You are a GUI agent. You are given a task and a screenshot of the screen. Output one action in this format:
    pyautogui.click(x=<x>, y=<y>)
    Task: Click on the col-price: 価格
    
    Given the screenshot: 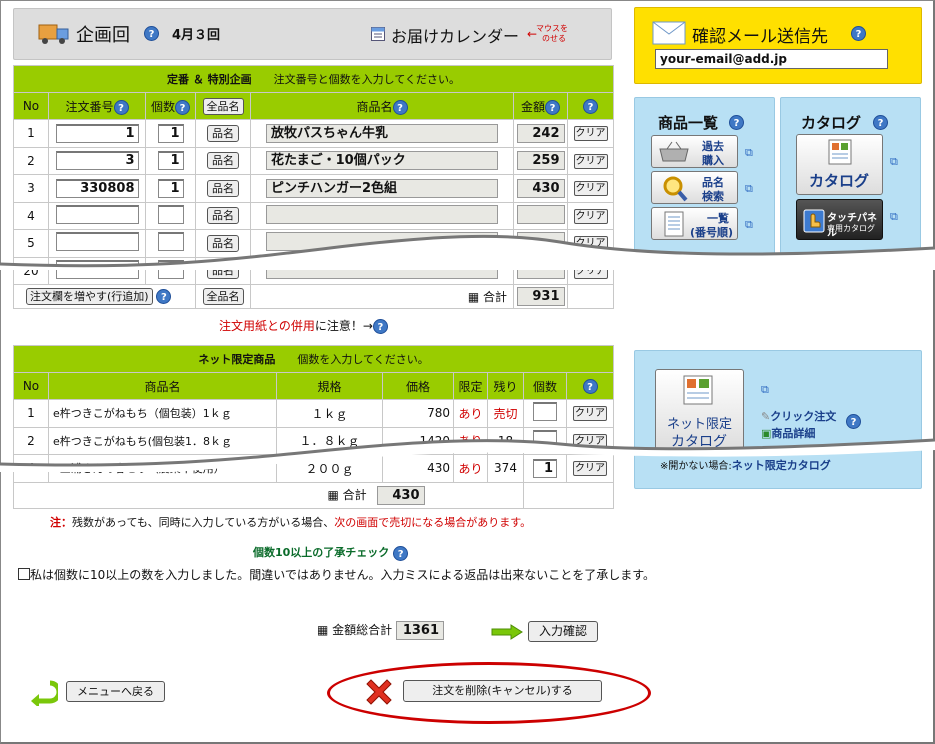 What is the action you would take?
    pyautogui.click(x=417, y=386)
    